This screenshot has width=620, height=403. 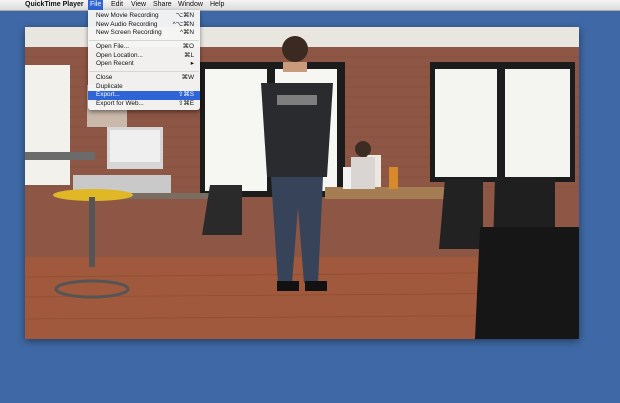 I want to click on menu-app-name: QuickTime Player, so click(x=54, y=5).